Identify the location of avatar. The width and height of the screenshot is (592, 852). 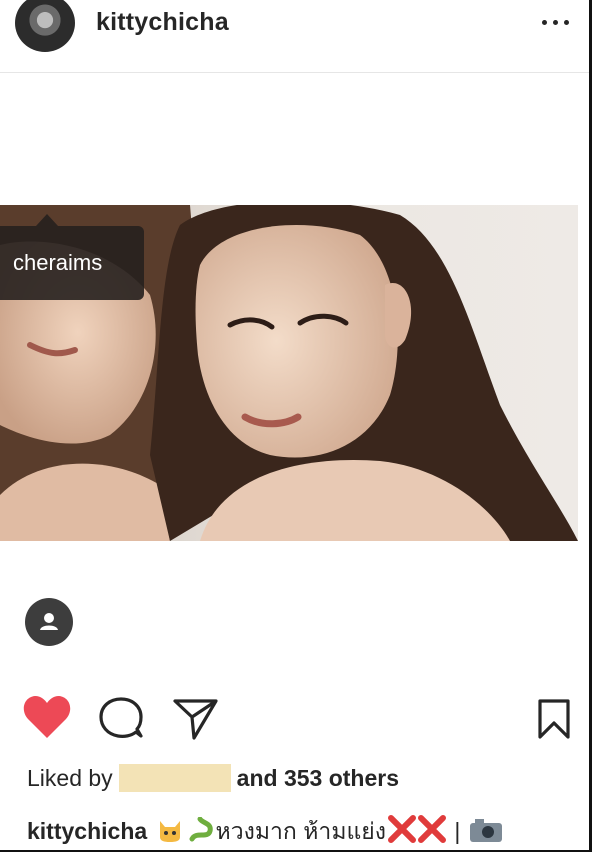
(45, 26).